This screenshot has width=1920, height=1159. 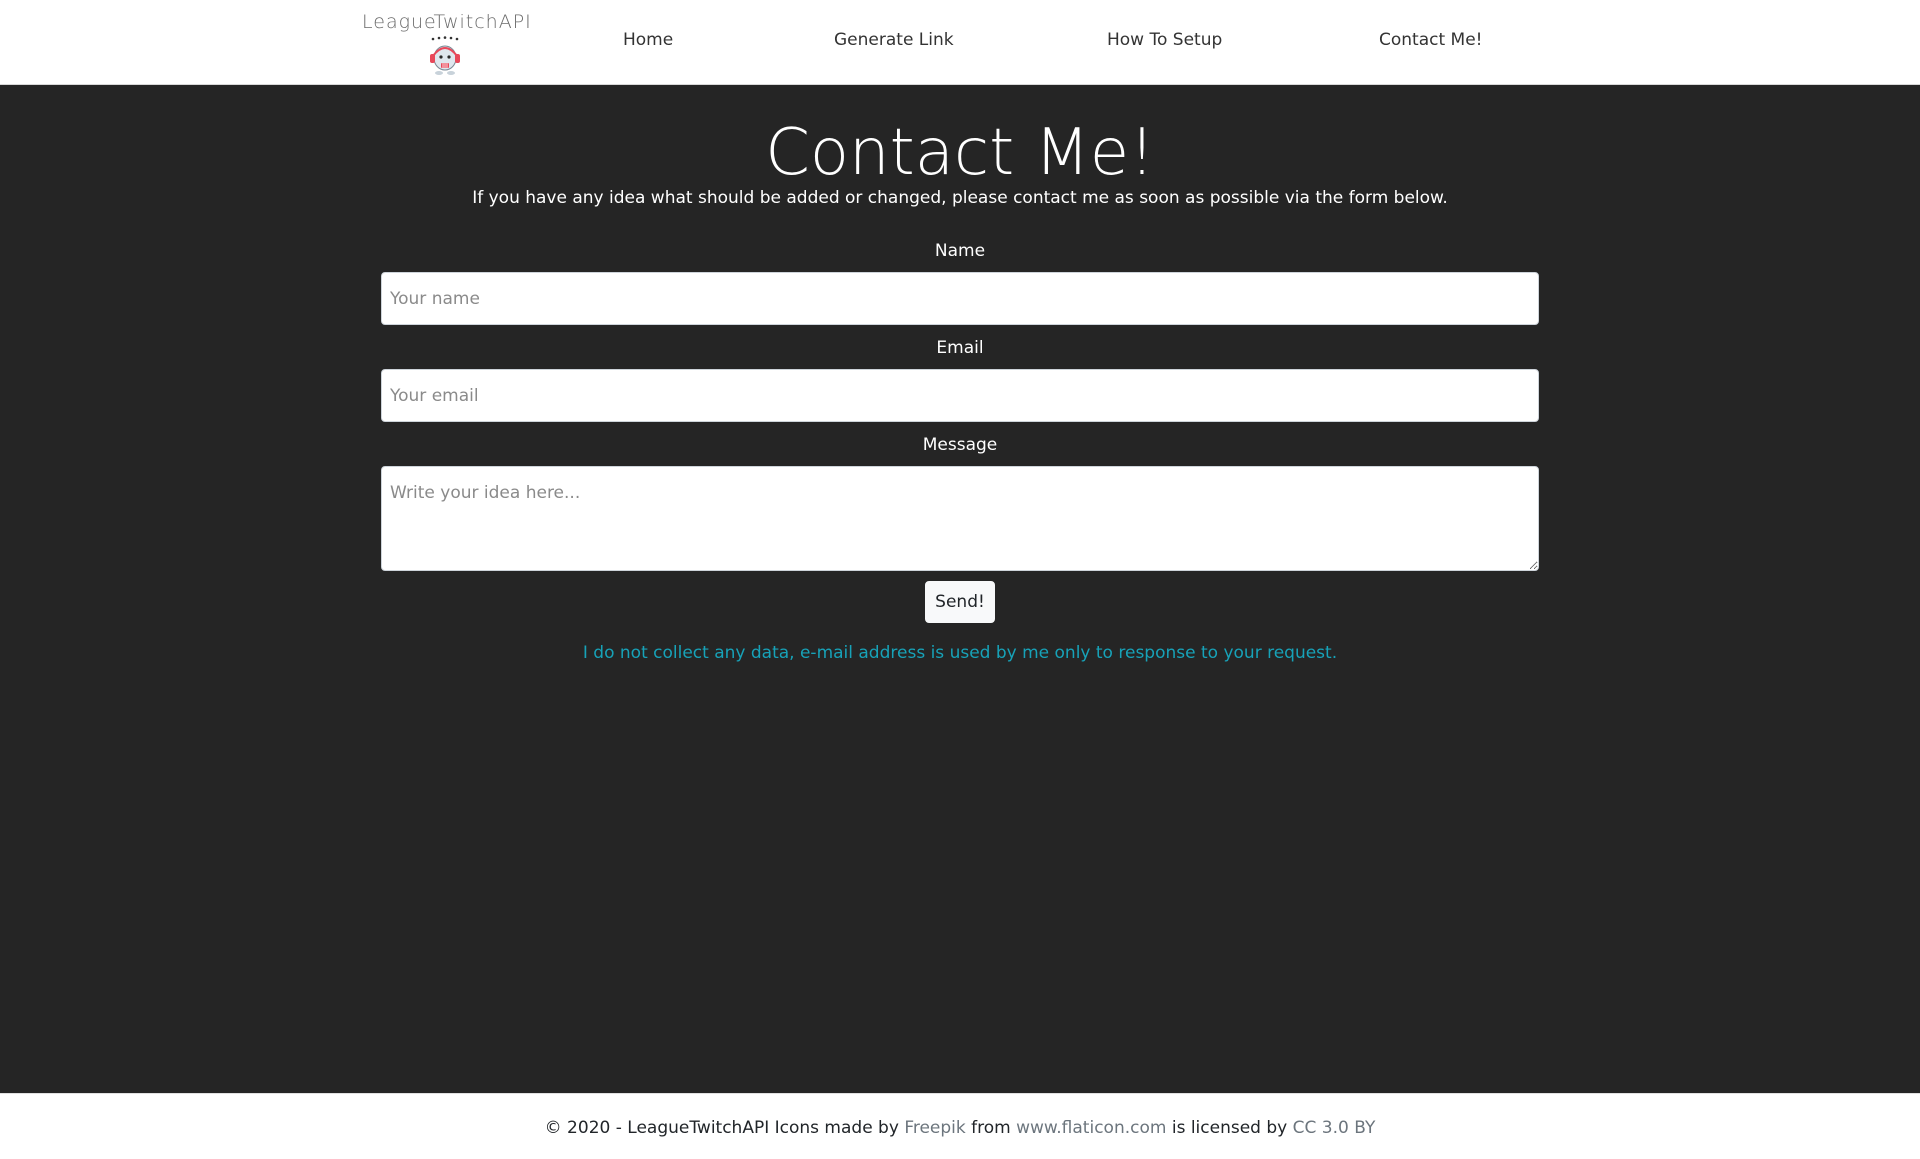 I want to click on footer-copyright: © 2020 - LeagueTwitchAPI, so click(x=657, y=1128).